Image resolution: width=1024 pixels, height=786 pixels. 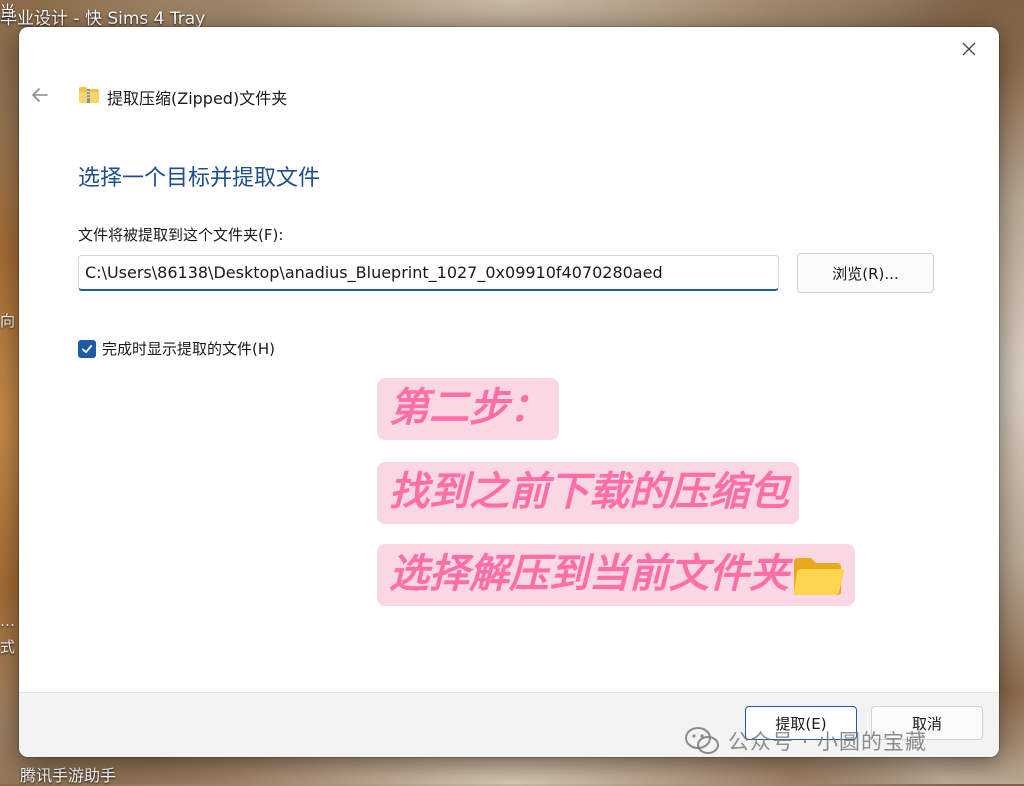 I want to click on wechat-icon, so click(x=702, y=740).